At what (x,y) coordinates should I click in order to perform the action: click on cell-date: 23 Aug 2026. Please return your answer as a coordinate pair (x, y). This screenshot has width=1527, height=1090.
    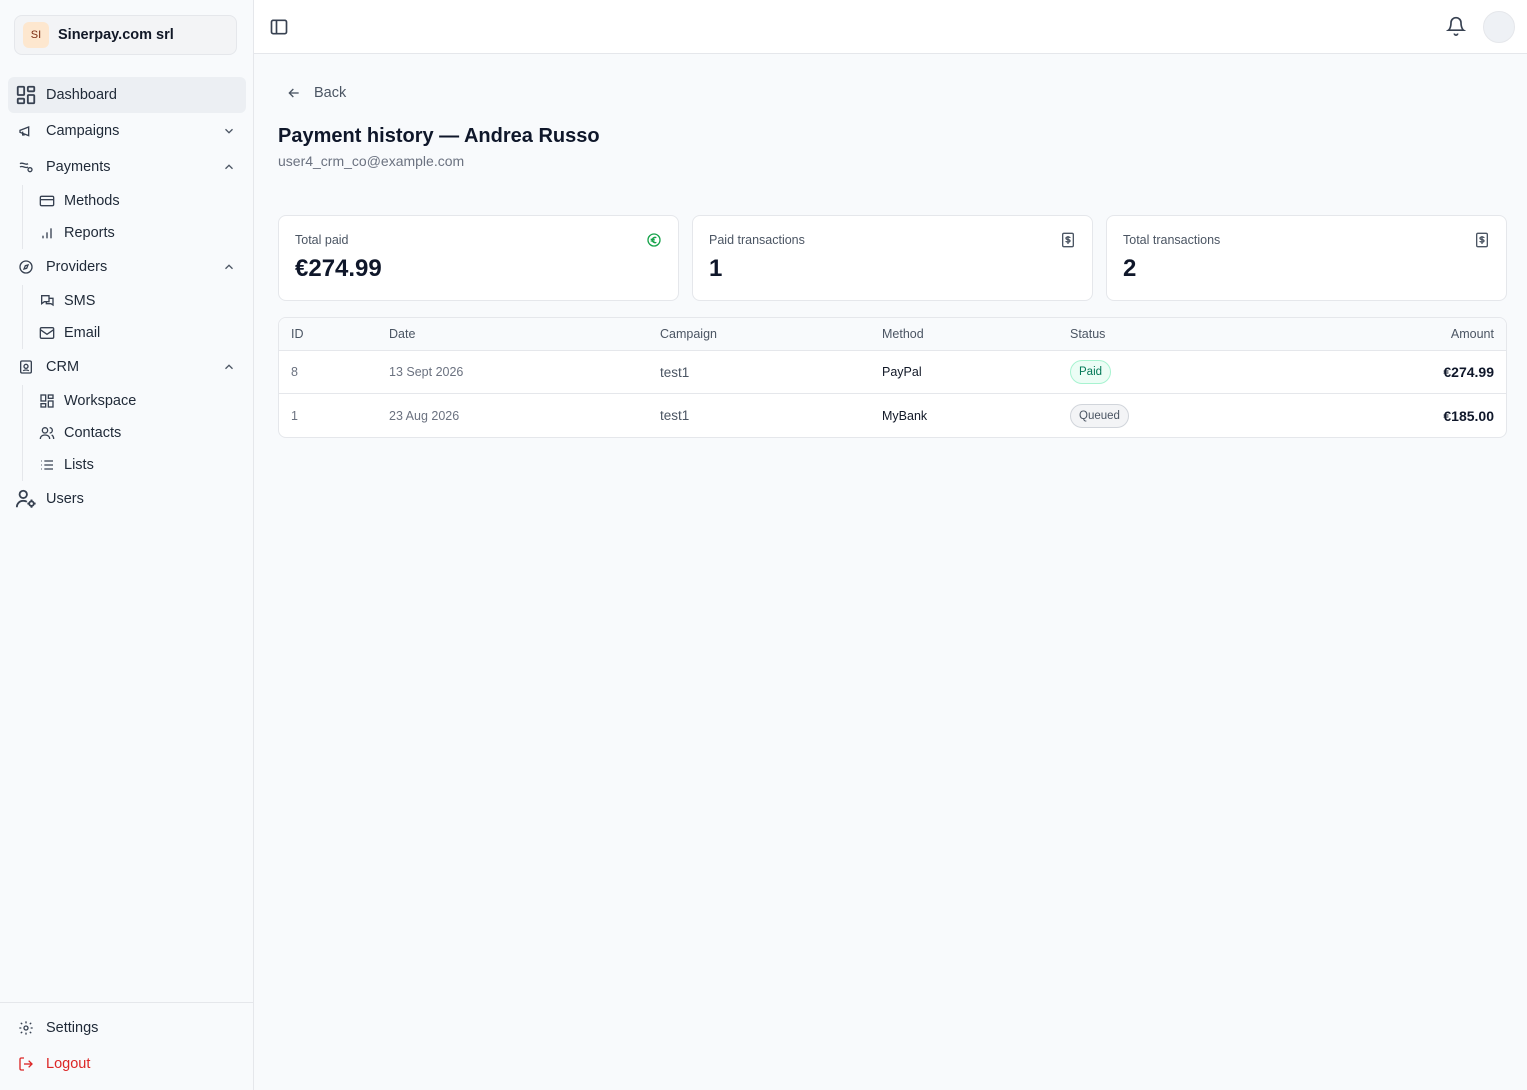
    Looking at the image, I should click on (424, 415).